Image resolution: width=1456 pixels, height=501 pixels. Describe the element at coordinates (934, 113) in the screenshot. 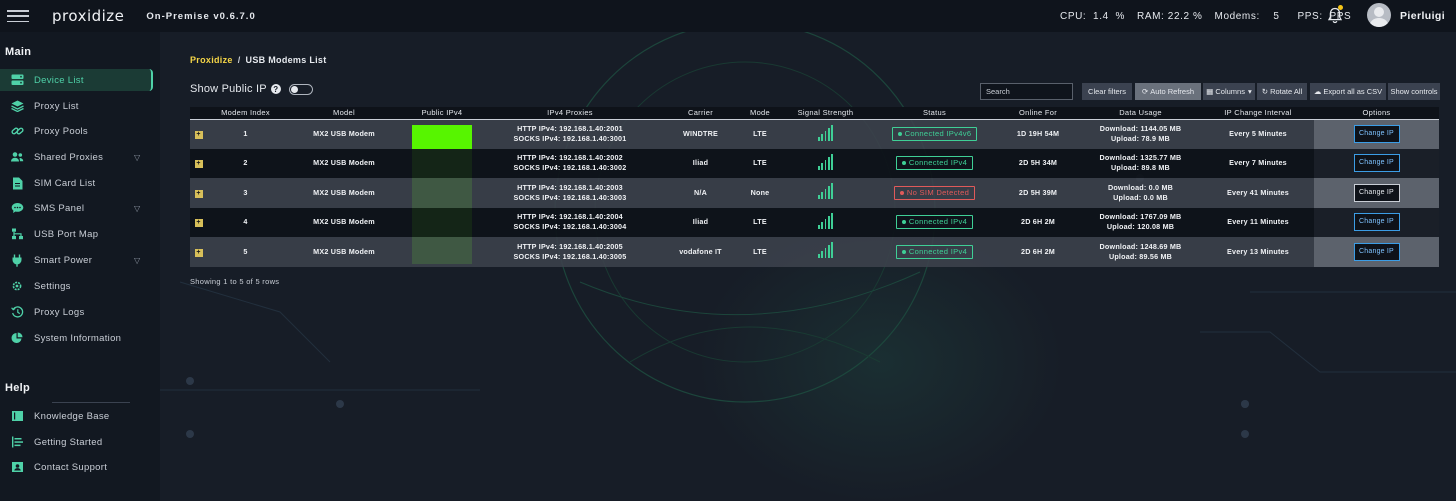

I see `column-header: Status` at that location.